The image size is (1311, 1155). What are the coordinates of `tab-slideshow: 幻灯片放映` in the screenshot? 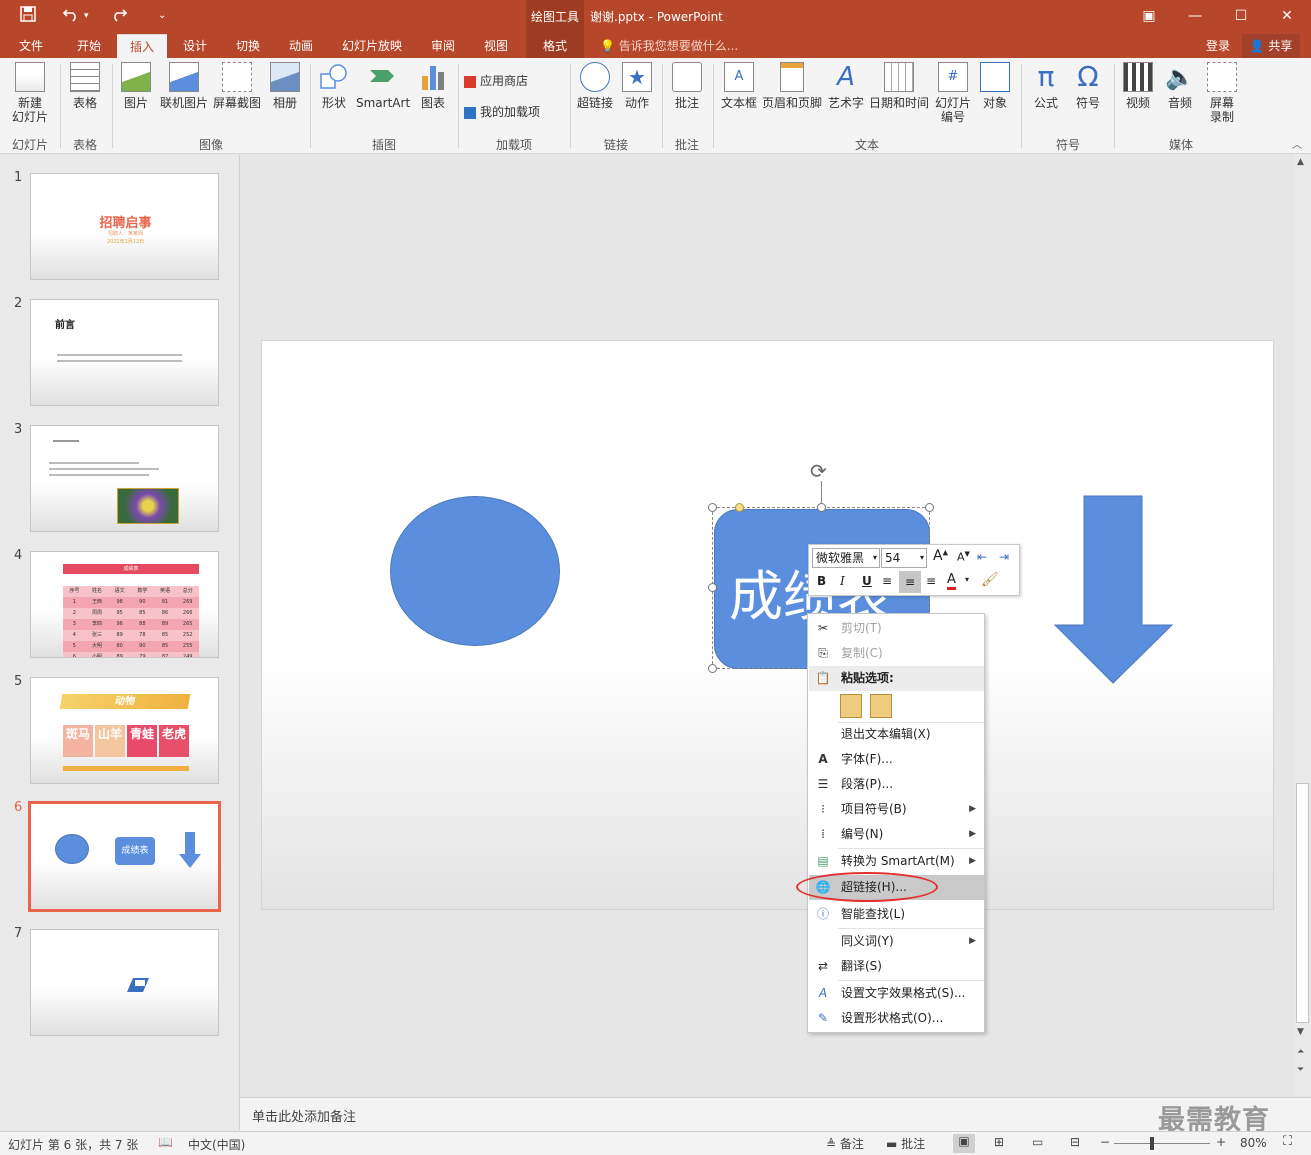 It's located at (372, 46).